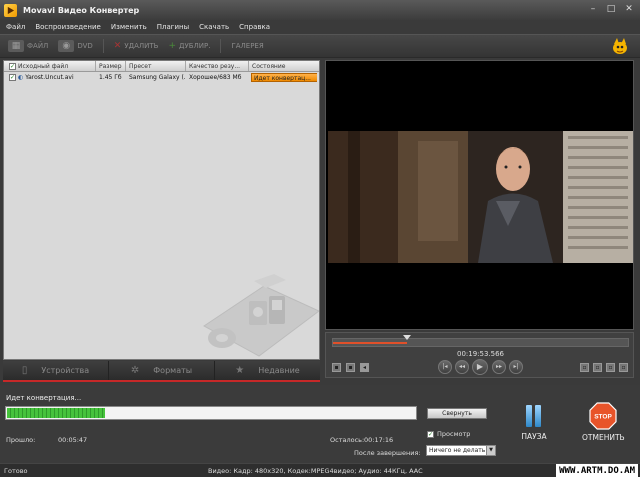 The height and width of the screenshot is (477, 640). I want to click on add-dvd-button: ◉ DVD, so click(75, 46).